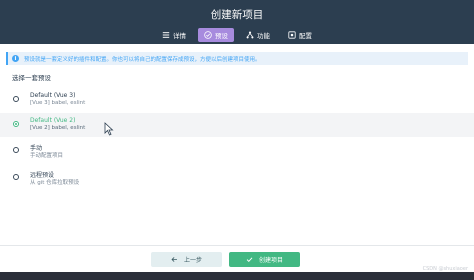 The width and height of the screenshot is (474, 280). Describe the element at coordinates (249, 259) in the screenshot. I see `check-icon` at that location.